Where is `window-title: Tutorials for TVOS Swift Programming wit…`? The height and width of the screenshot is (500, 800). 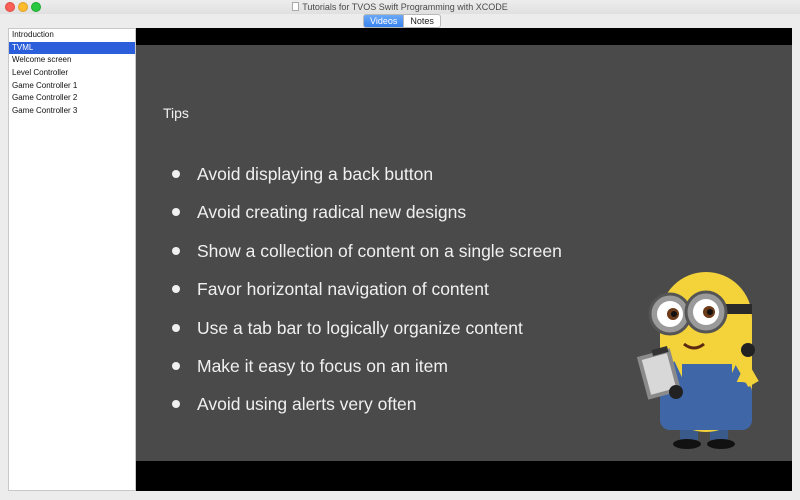 window-title: Tutorials for TVOS Swift Programming wit… is located at coordinates (405, 7).